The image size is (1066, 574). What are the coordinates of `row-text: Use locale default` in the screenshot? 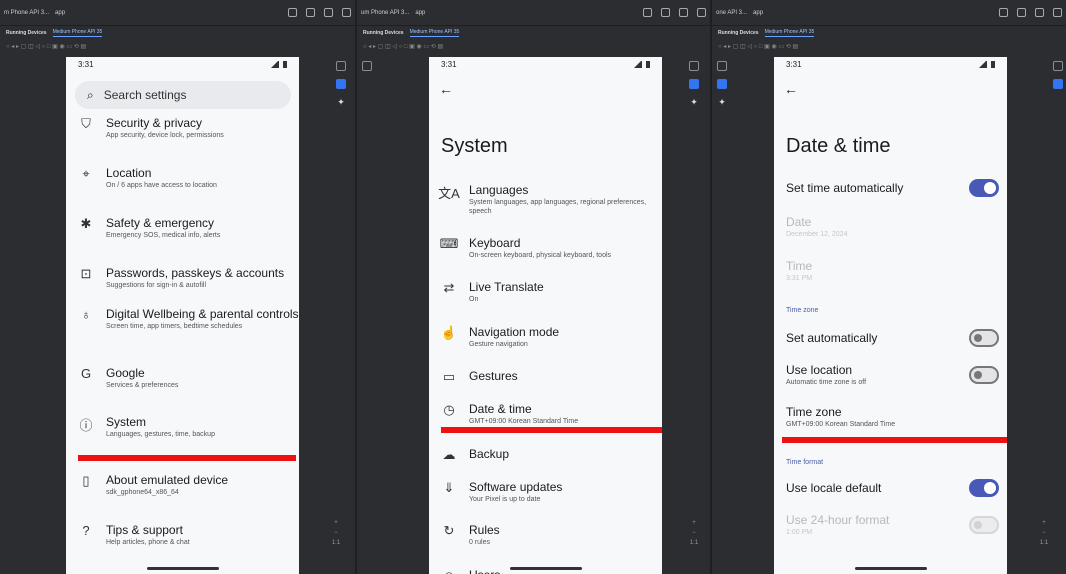 It's located at (833, 488).